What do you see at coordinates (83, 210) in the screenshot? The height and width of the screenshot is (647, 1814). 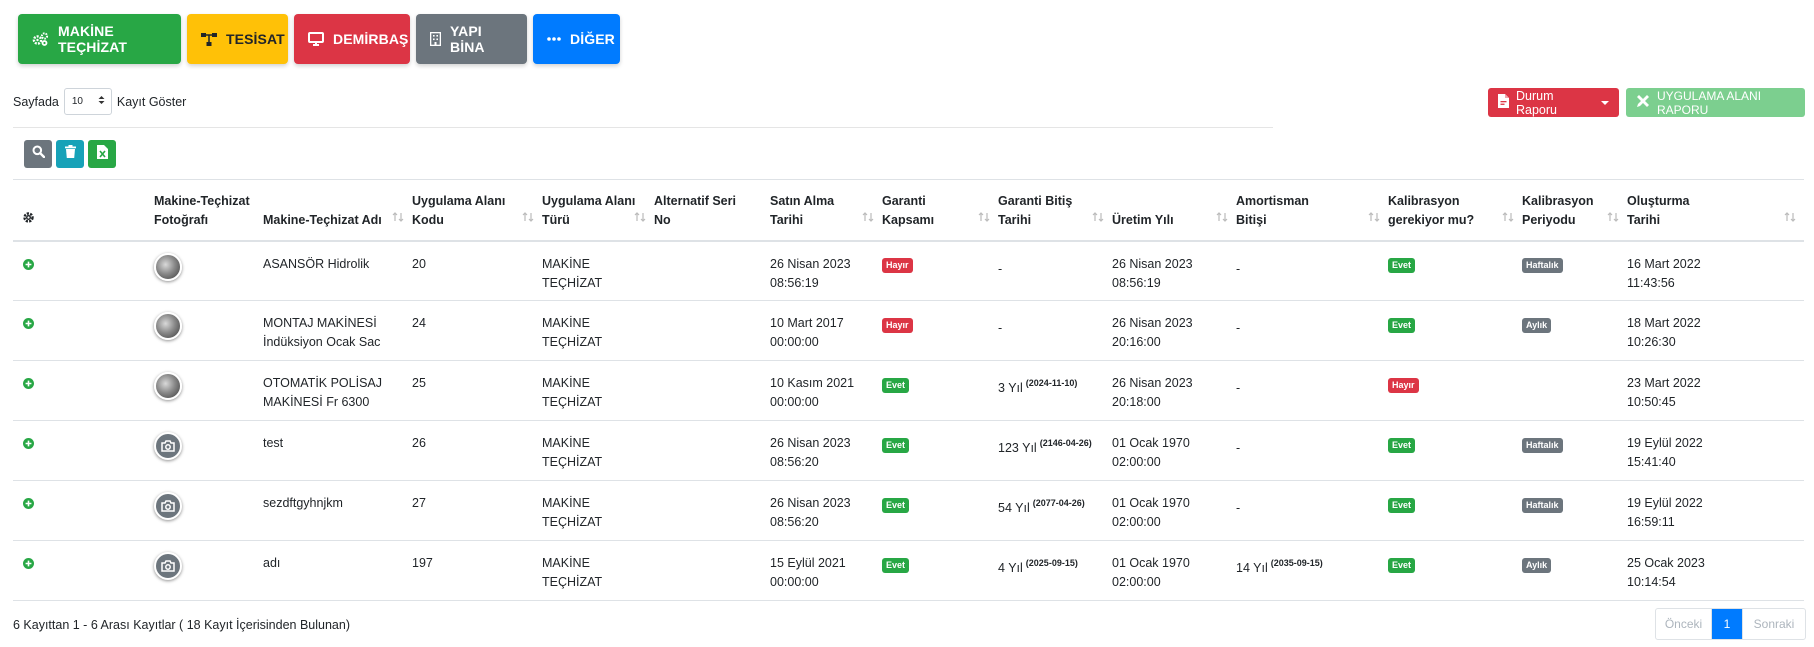 I see `settings-header` at bounding box center [83, 210].